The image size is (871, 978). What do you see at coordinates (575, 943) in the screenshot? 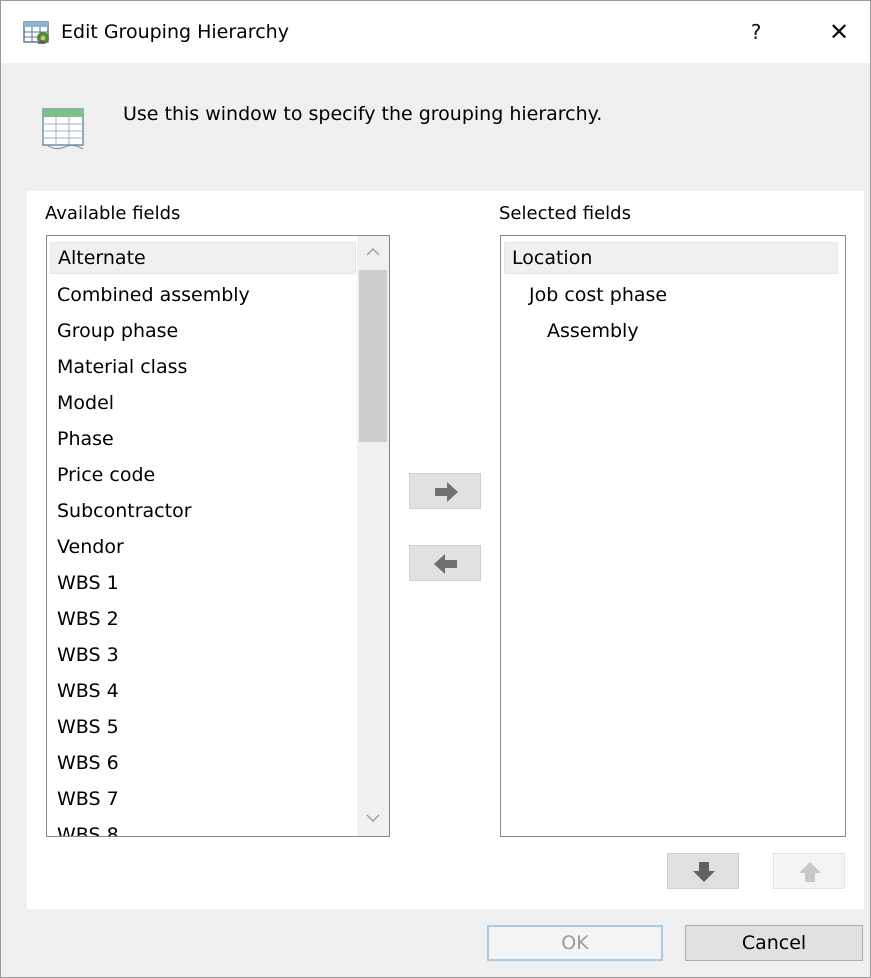
I see `ok-button: OK` at bounding box center [575, 943].